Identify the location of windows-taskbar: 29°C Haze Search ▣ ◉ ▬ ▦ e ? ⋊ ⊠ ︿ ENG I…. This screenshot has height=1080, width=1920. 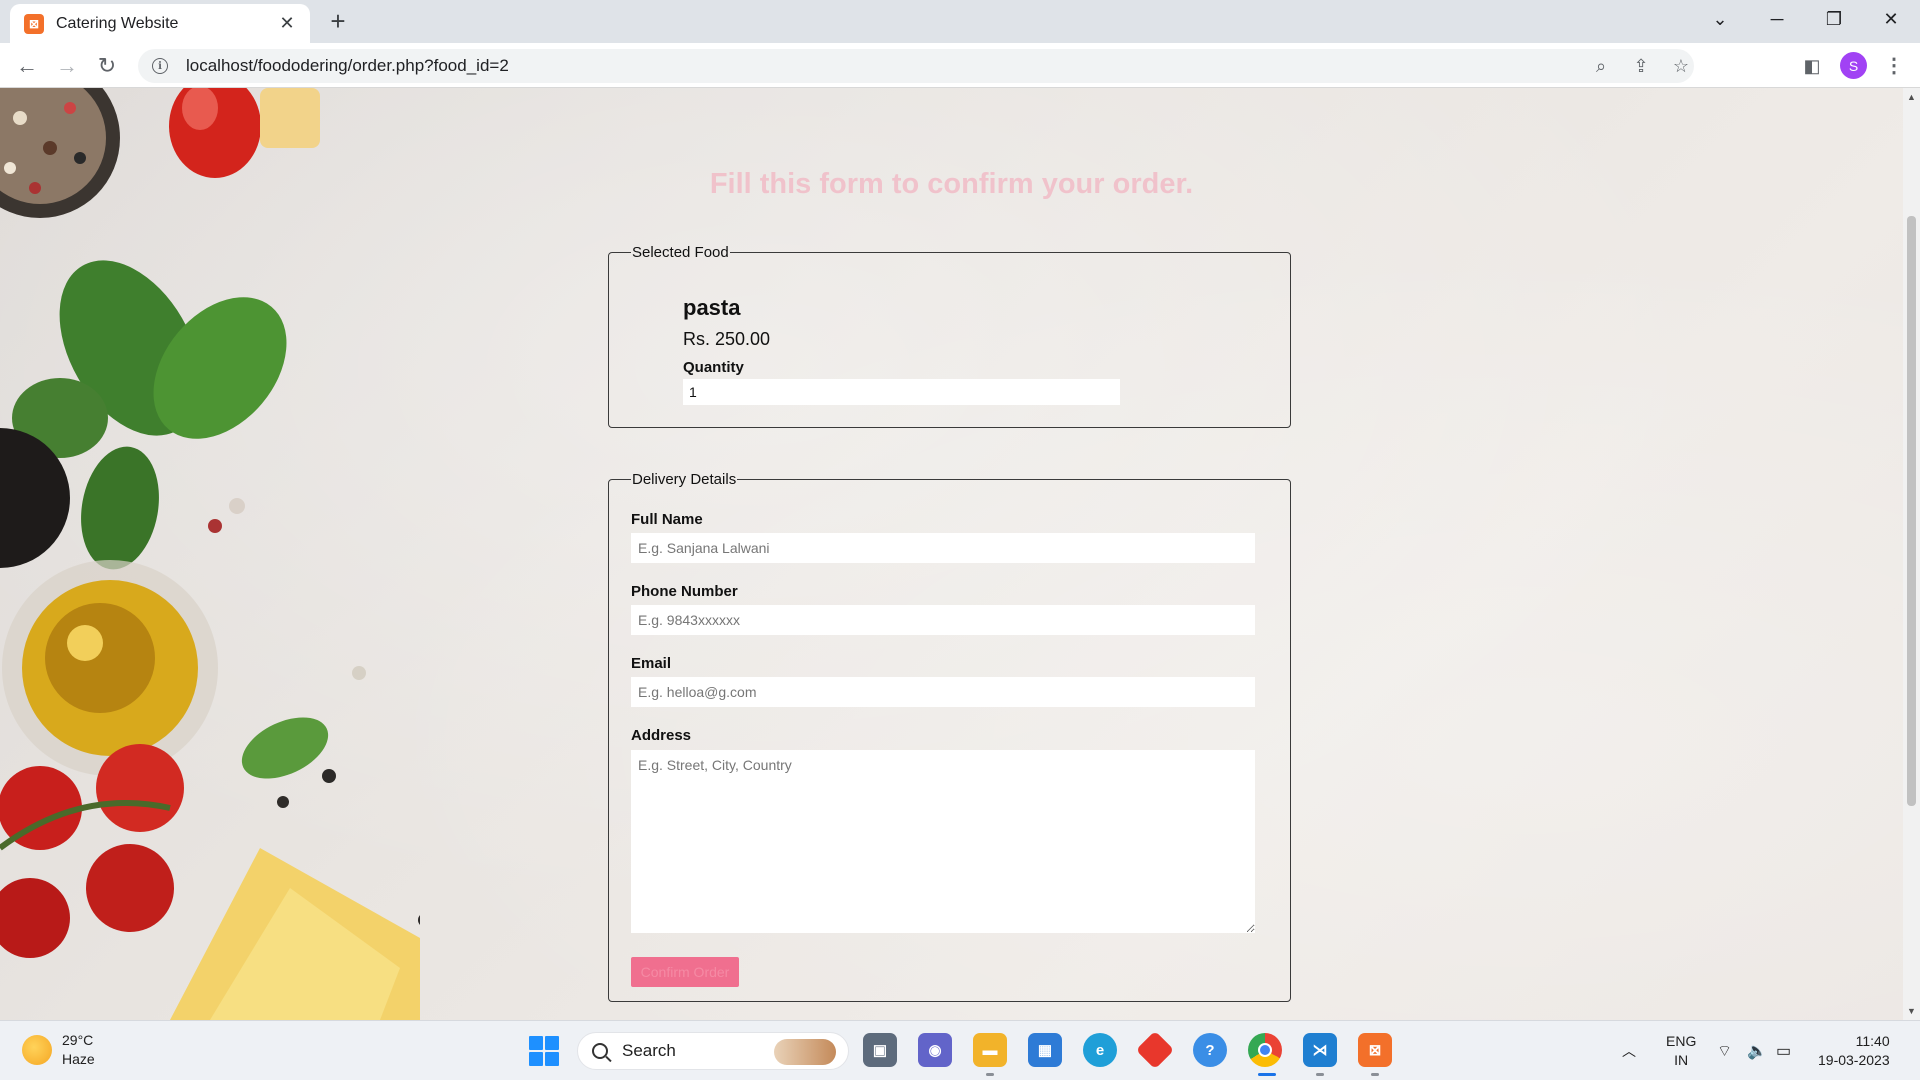
(960, 1050).